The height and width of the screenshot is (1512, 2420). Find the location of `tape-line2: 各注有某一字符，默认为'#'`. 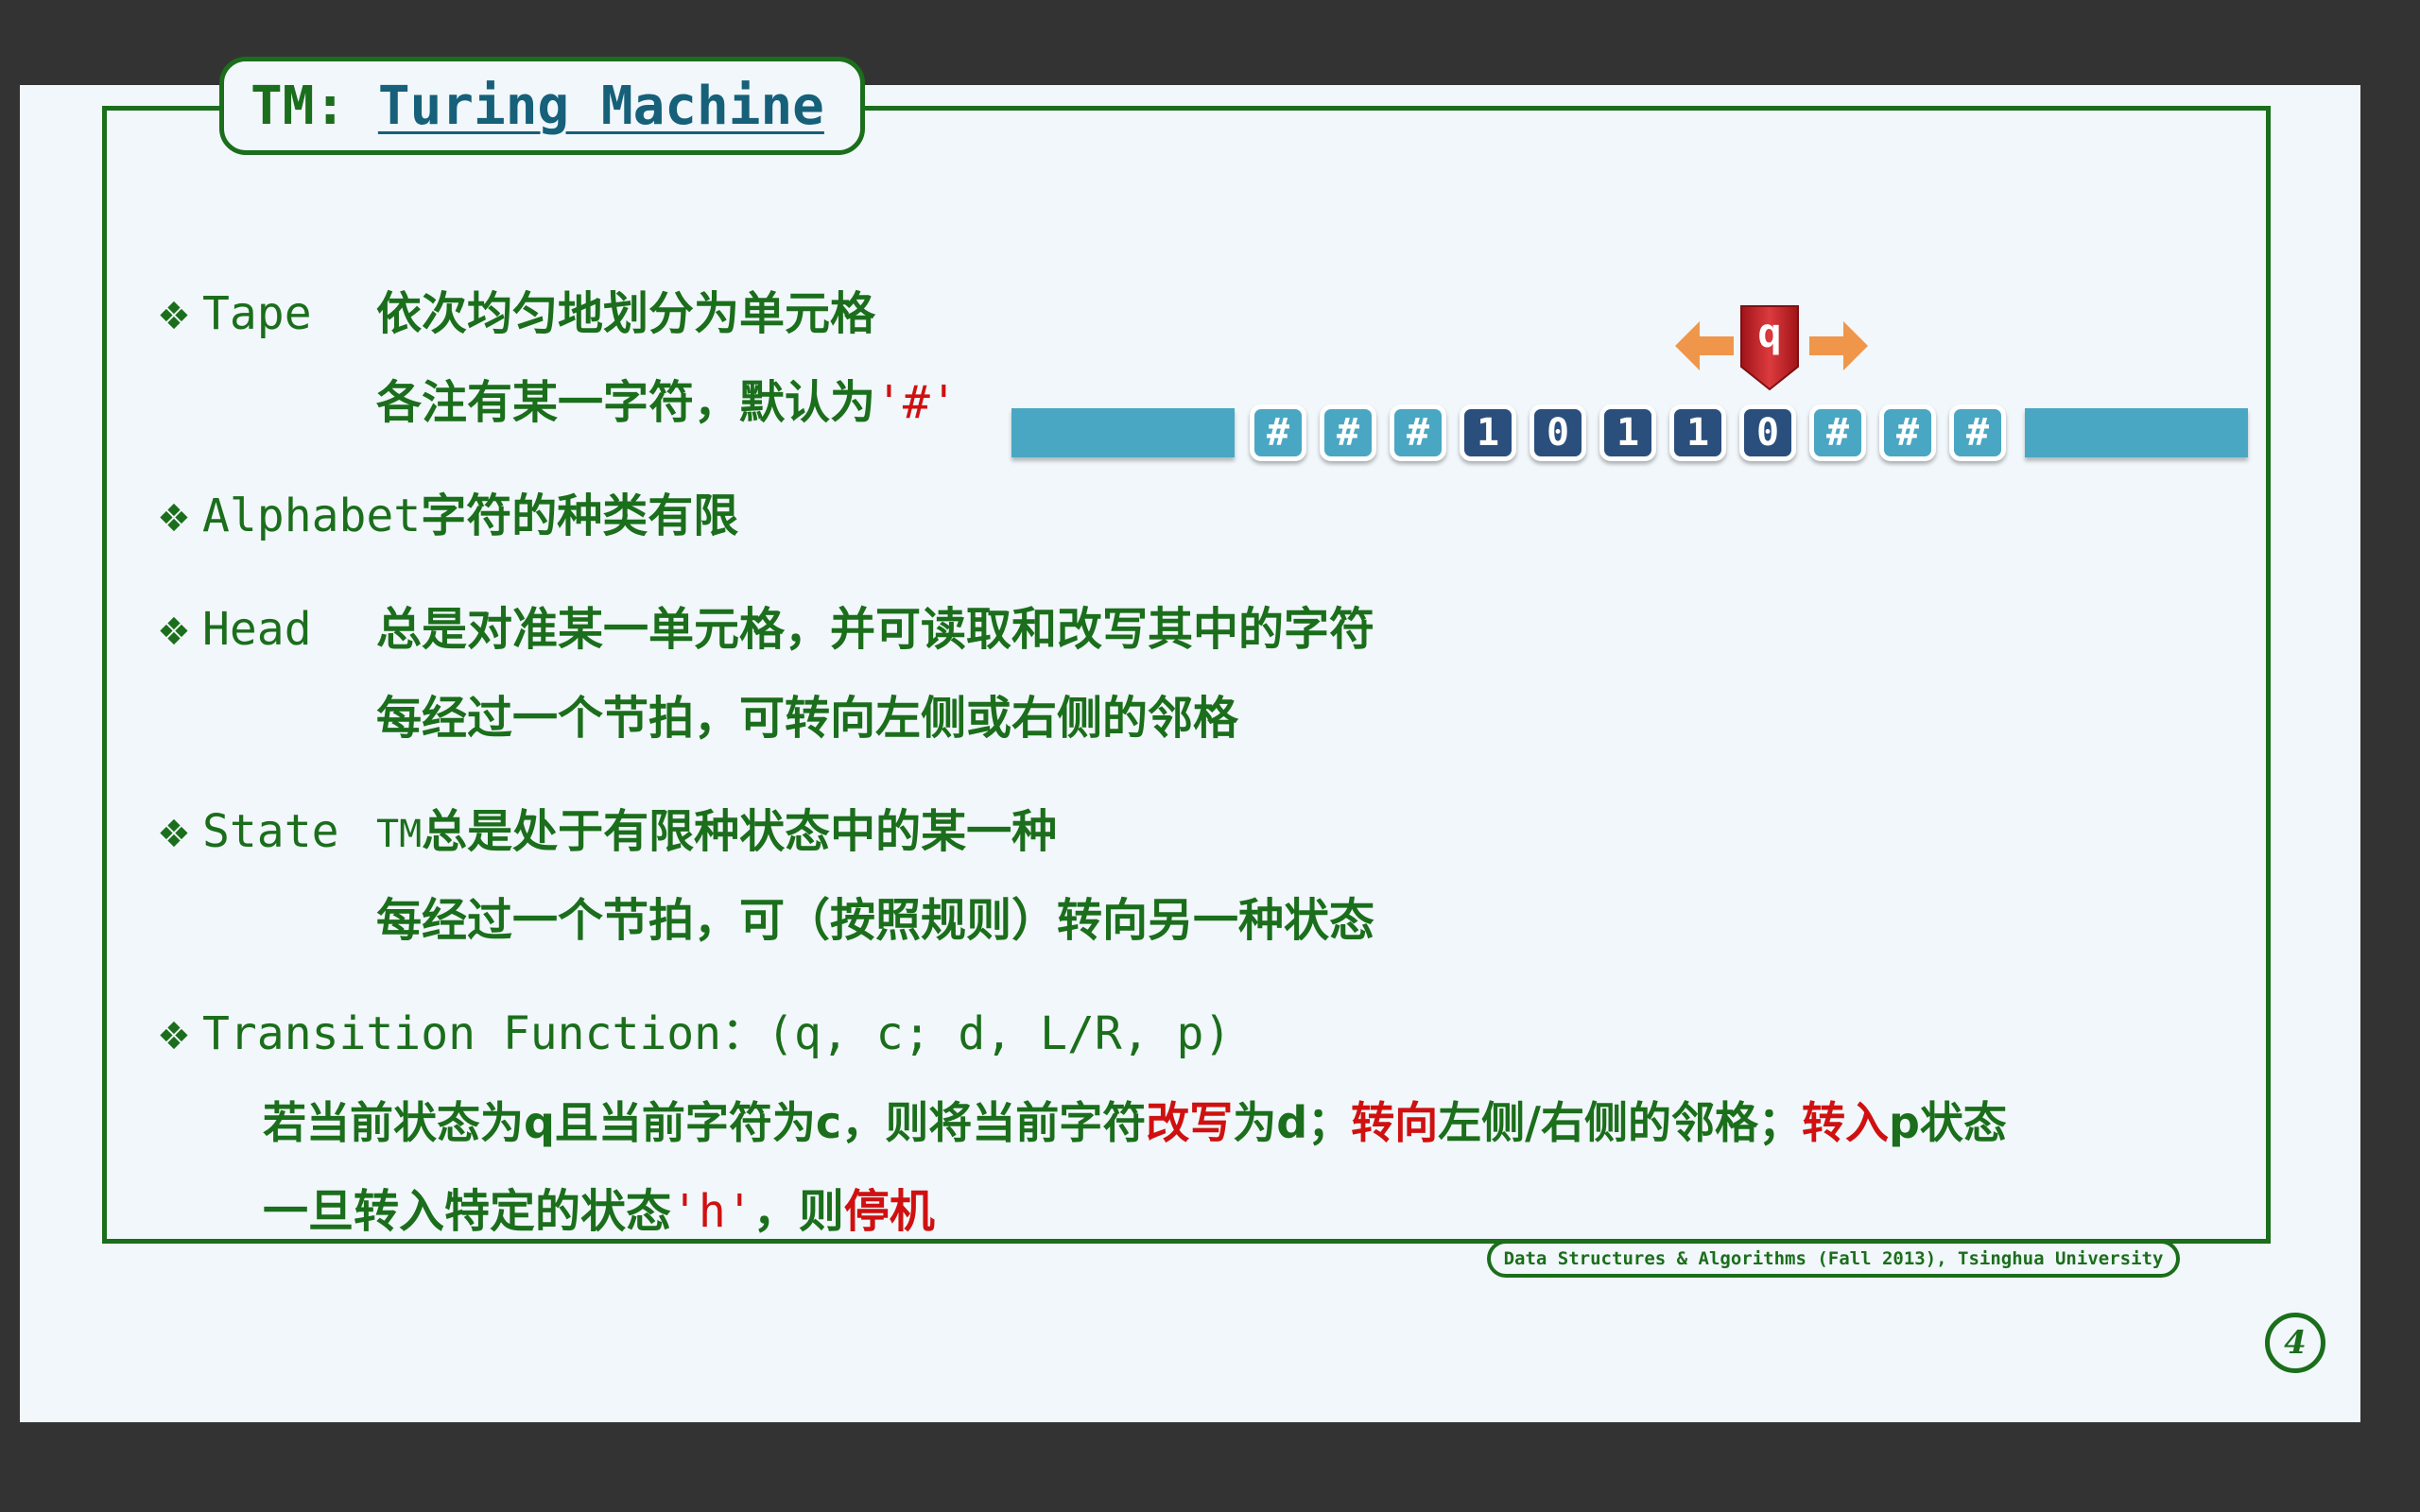

tape-line2: 各注有某一字符，默认为'#' is located at coordinates (667, 402).